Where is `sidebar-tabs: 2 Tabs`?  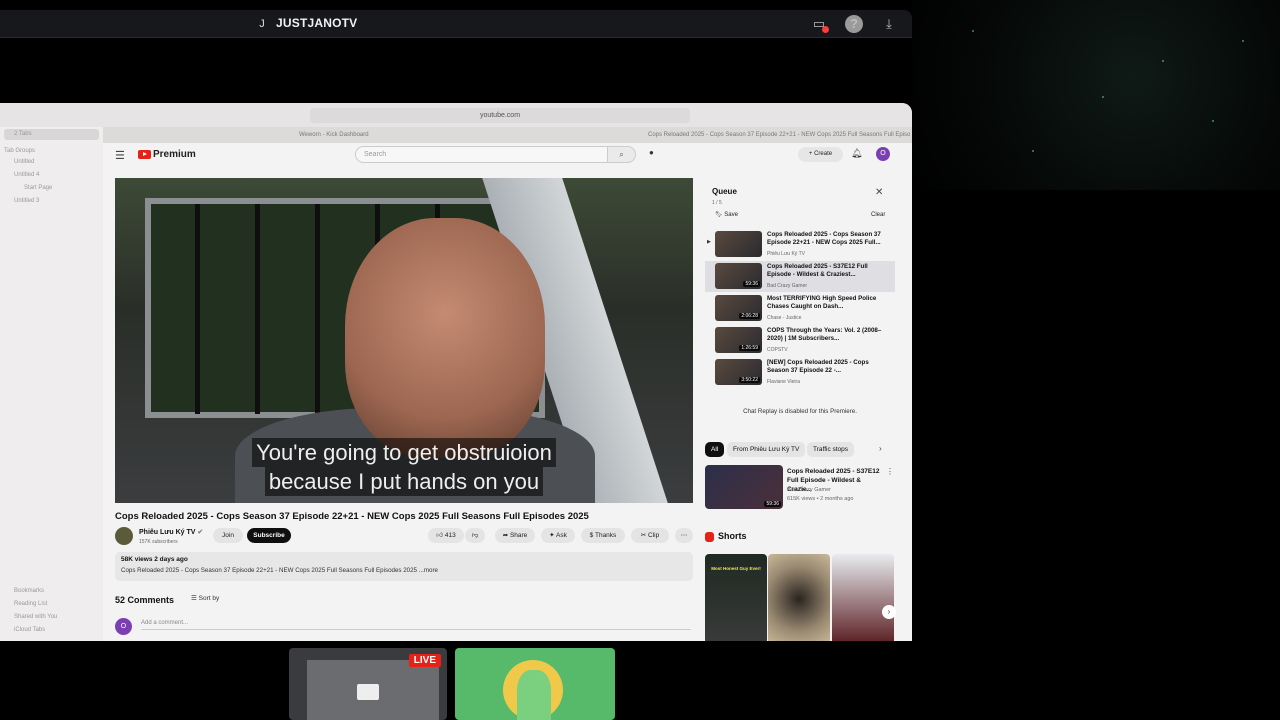
sidebar-tabs: 2 Tabs is located at coordinates (51, 134).